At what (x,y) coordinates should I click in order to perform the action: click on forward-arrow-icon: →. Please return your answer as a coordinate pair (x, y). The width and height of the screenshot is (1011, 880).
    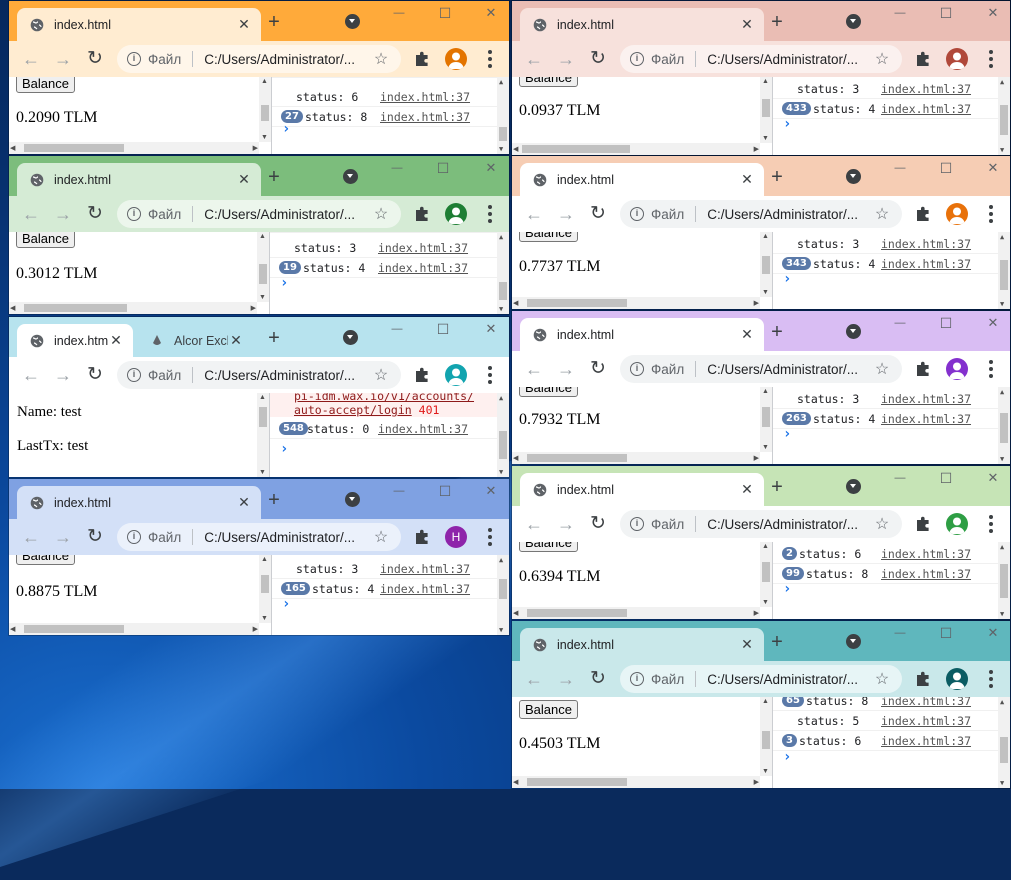
    Looking at the image, I should click on (566, 524).